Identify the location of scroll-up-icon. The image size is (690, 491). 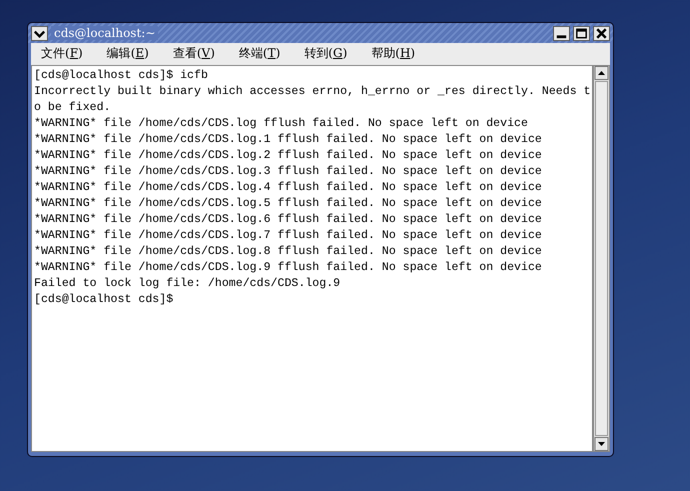
(601, 73).